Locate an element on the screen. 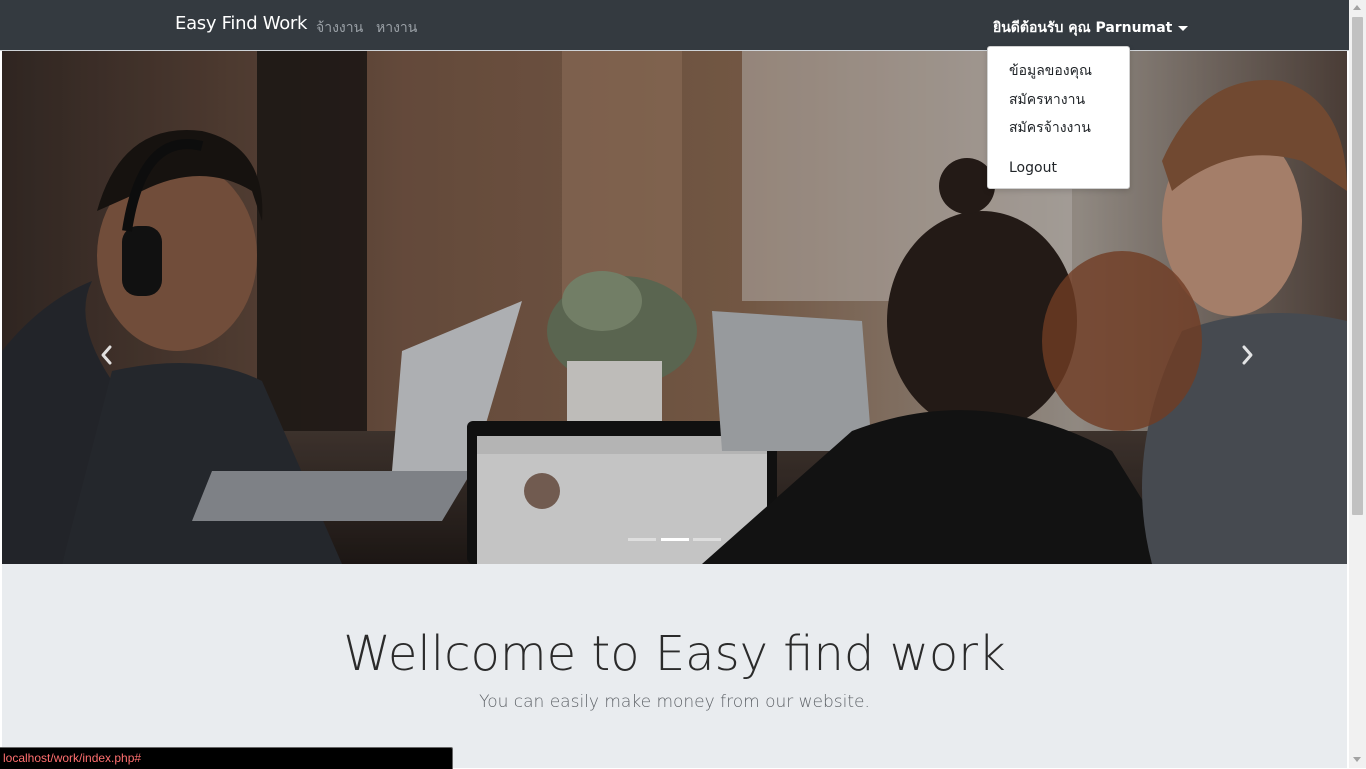 Image resolution: width=1366 pixels, height=769 pixels. carousel-indicator-2-active is located at coordinates (675, 539).